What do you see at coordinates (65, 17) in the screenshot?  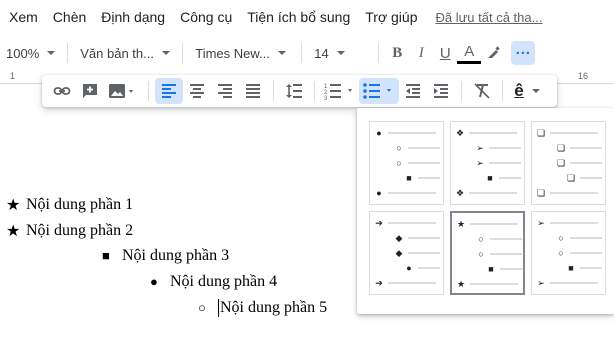 I see `menu-insert: Chèn` at bounding box center [65, 17].